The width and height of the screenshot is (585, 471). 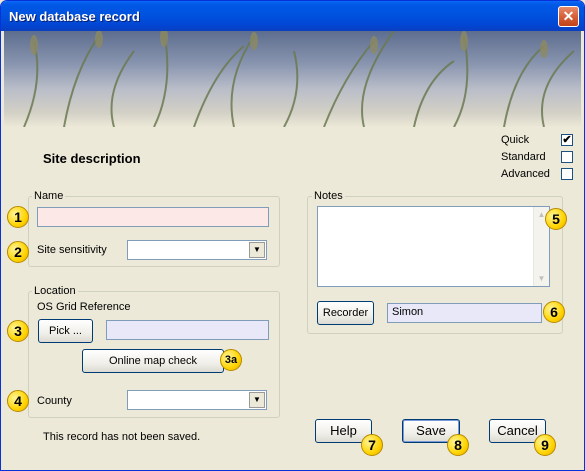 What do you see at coordinates (372, 445) in the screenshot?
I see `callout-badge-7: 7` at bounding box center [372, 445].